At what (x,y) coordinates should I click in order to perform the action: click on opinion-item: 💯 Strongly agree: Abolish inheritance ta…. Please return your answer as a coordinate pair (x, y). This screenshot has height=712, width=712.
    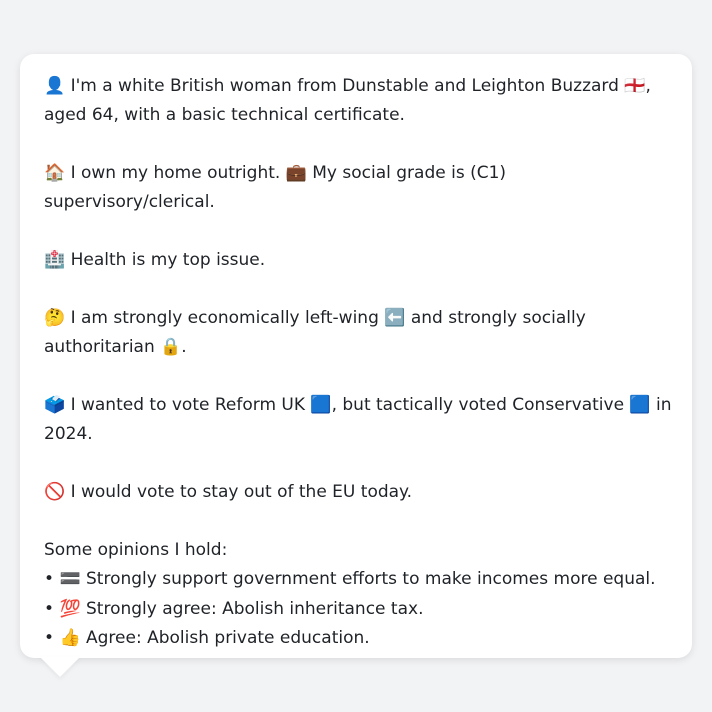
    Looking at the image, I should click on (358, 610).